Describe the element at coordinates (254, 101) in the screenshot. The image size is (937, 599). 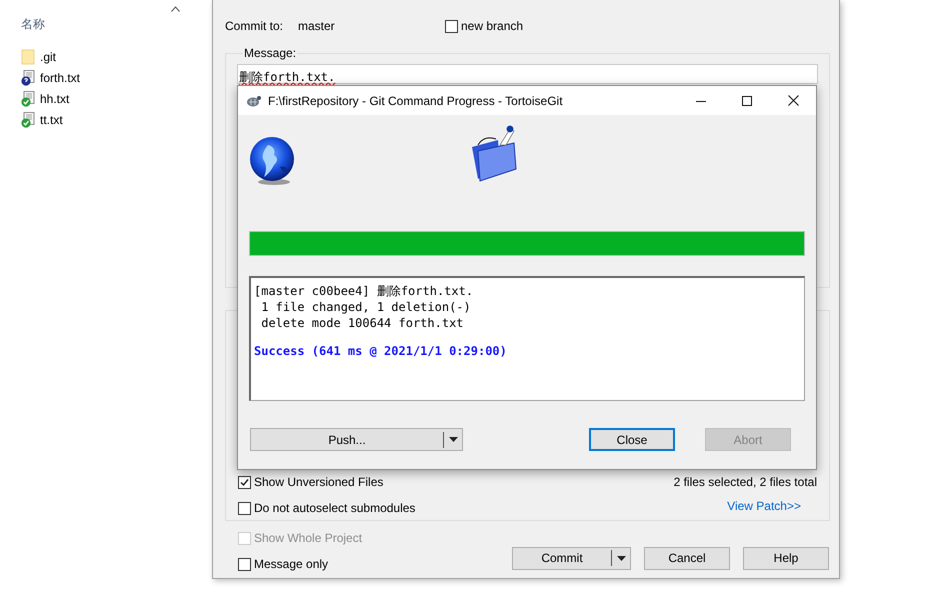
I see `turtle-icon` at that location.